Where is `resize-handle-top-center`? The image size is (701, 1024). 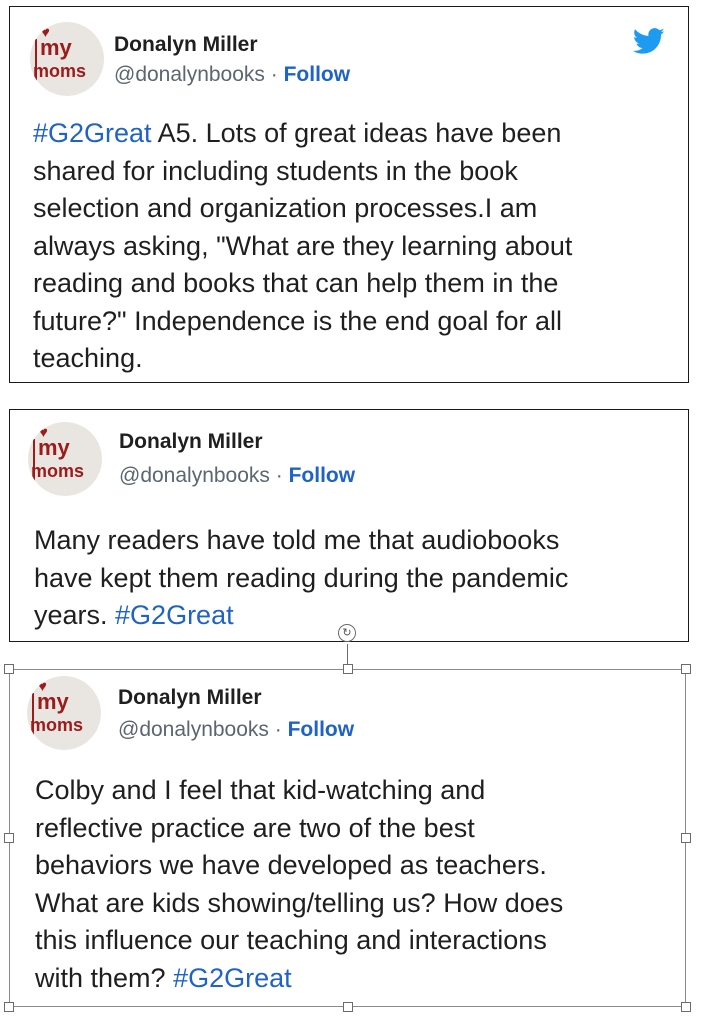 resize-handle-top-center is located at coordinates (348, 669).